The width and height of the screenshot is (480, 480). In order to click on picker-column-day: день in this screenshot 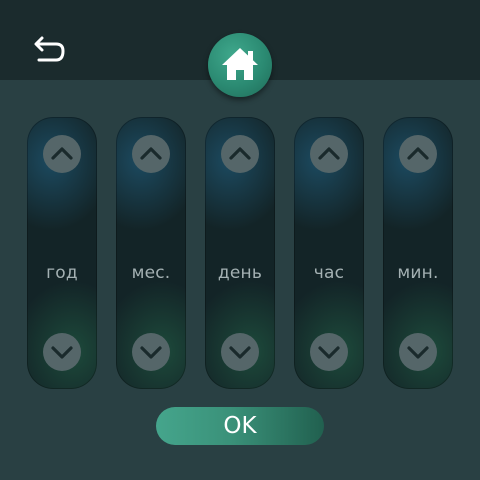, I will do `click(240, 253)`.